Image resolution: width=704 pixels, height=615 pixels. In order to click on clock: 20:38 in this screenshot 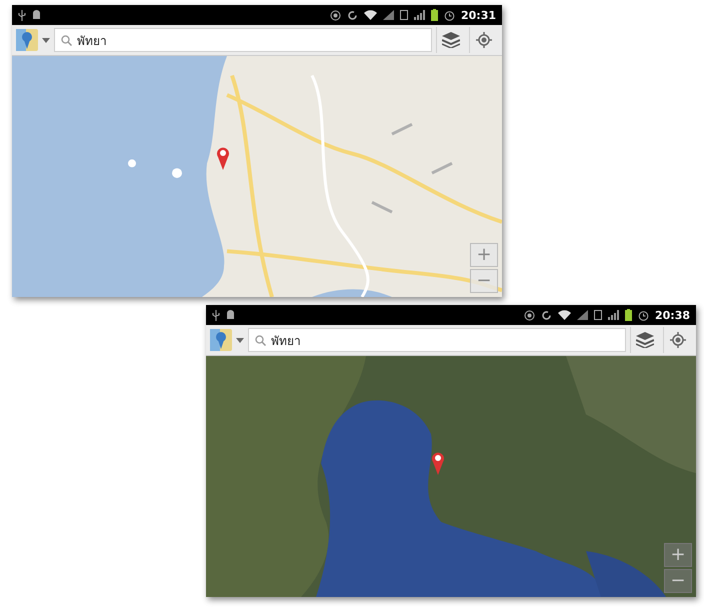, I will do `click(672, 315)`.